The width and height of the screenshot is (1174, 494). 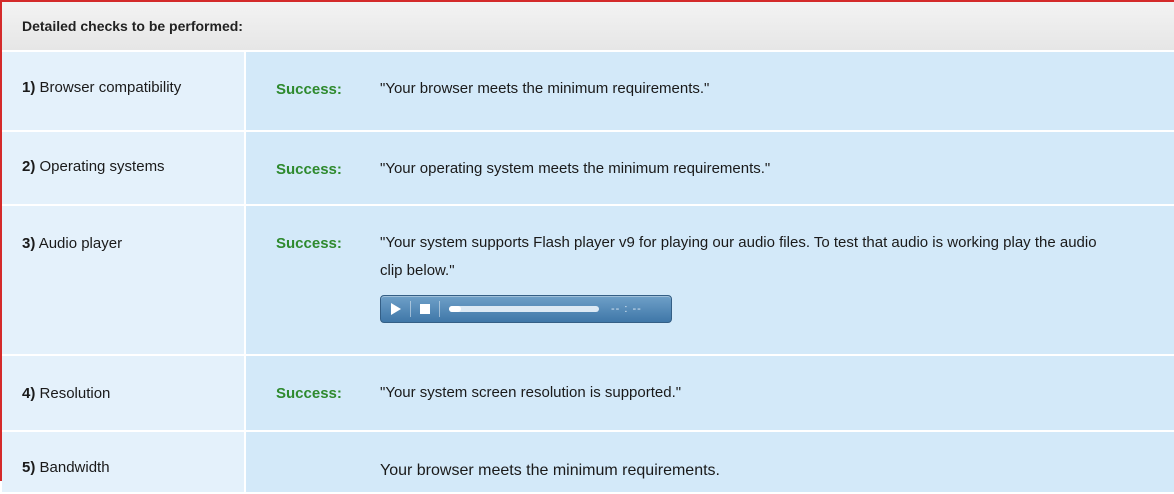 I want to click on audio-player: --, so click(x=526, y=309).